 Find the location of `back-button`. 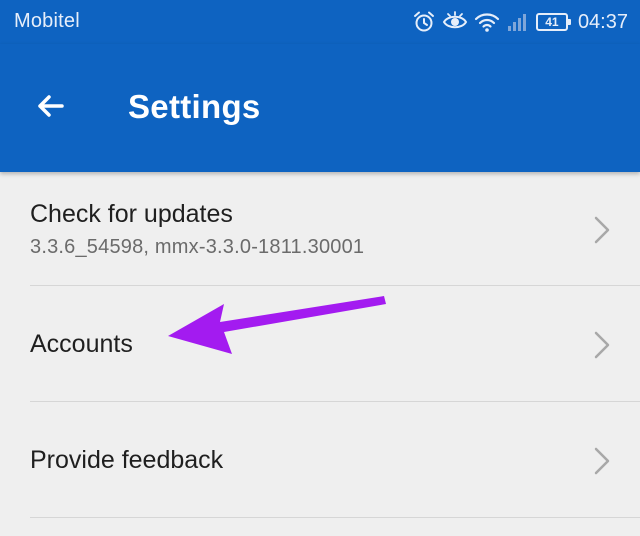

back-button is located at coordinates (50, 108).